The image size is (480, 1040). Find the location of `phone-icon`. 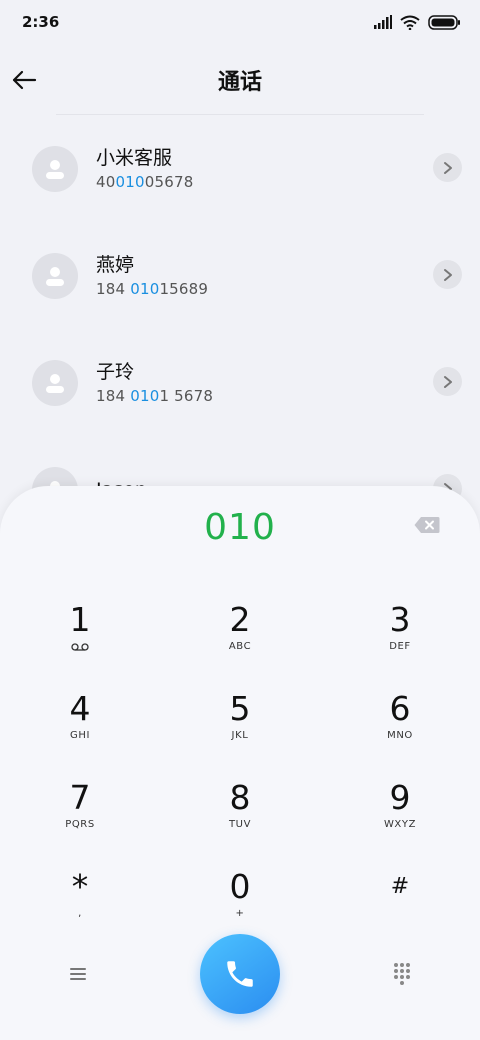

phone-icon is located at coordinates (240, 974).